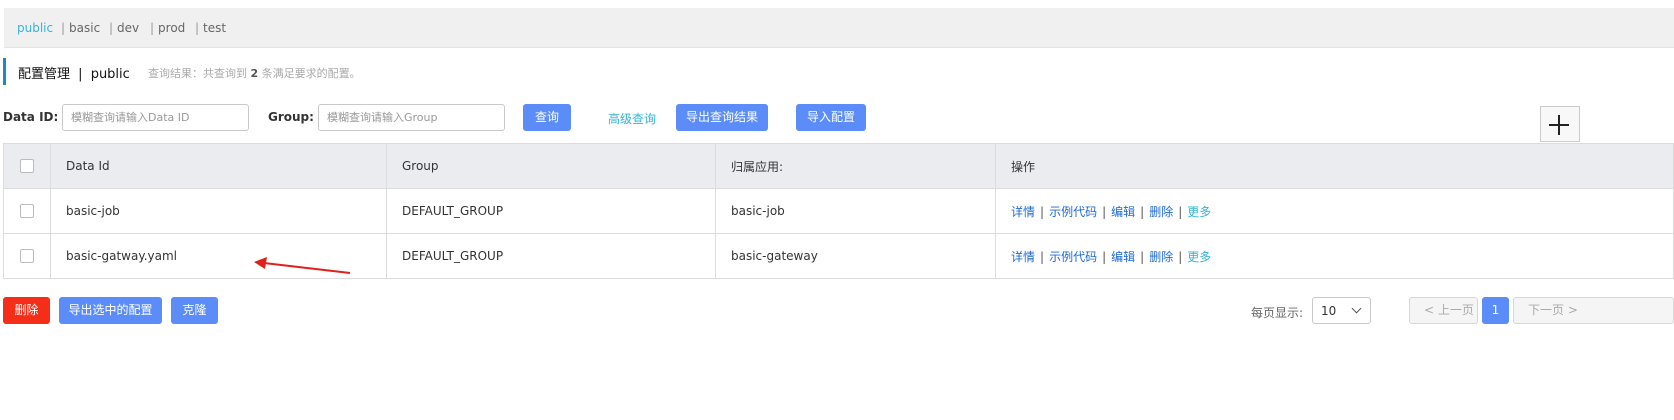 The width and height of the screenshot is (1674, 420). Describe the element at coordinates (26, 310) in the screenshot. I see `delete-selected-button: 删除` at that location.